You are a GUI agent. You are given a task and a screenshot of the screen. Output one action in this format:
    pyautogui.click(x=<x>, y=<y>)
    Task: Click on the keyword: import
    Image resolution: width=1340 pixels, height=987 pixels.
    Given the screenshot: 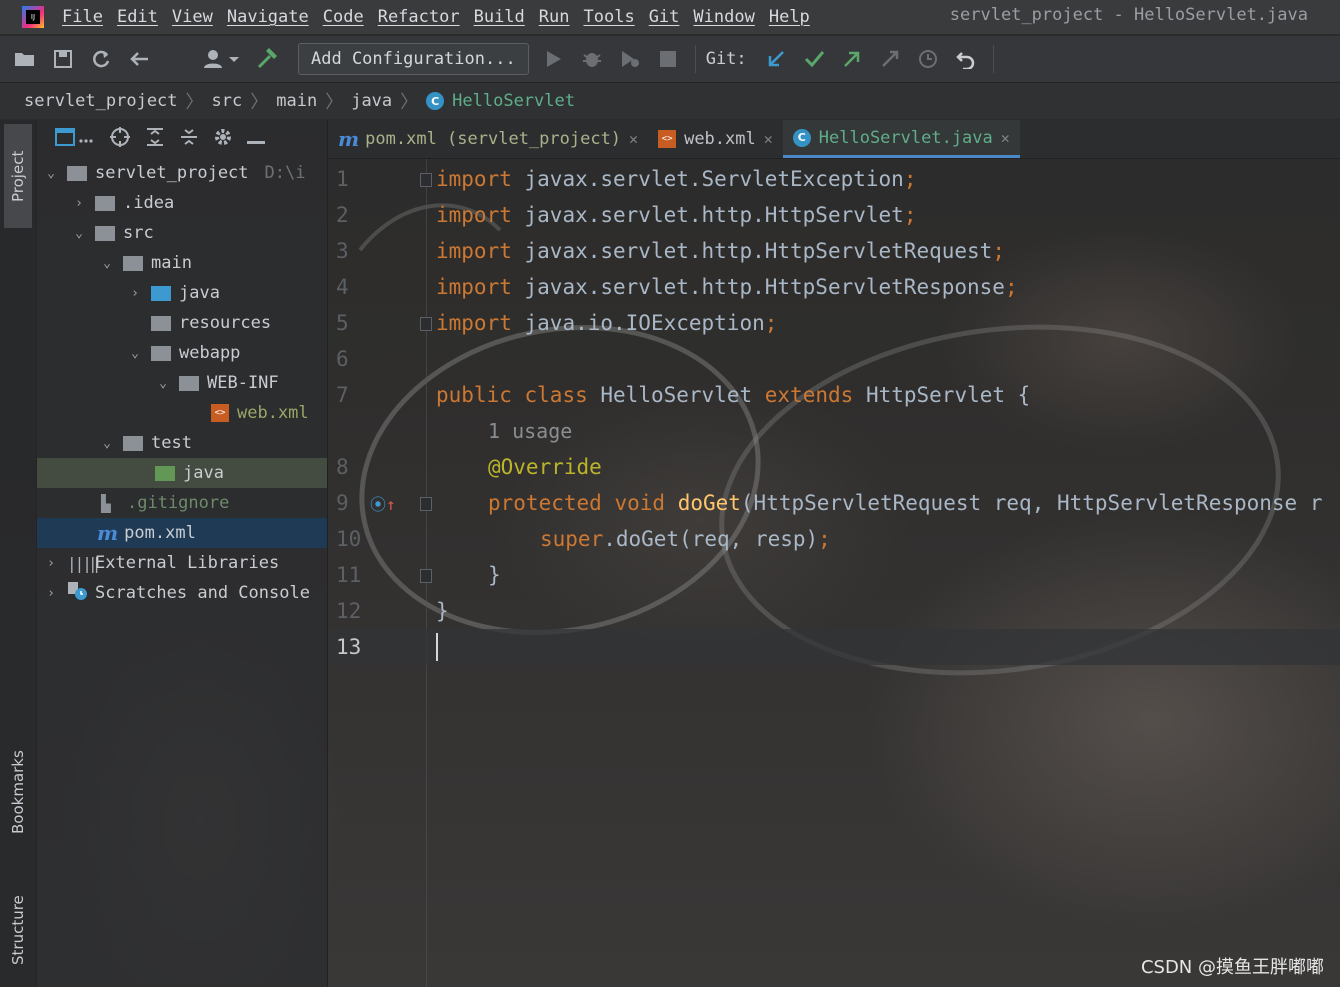 What is the action you would take?
    pyautogui.click(x=474, y=215)
    